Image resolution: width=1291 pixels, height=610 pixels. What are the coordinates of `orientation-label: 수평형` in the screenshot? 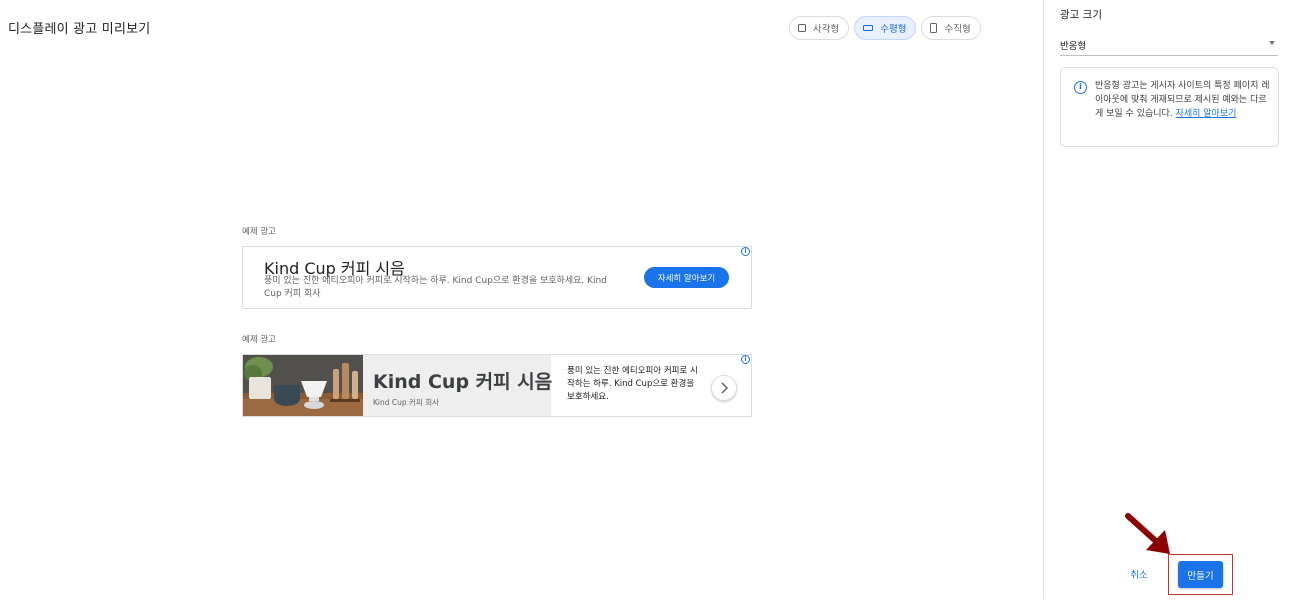 It's located at (893, 29).